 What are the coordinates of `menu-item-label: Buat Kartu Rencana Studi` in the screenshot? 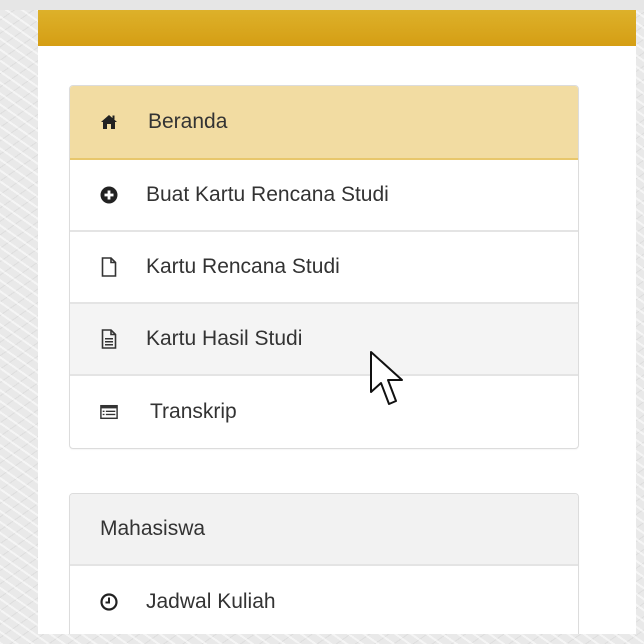 It's located at (267, 194).